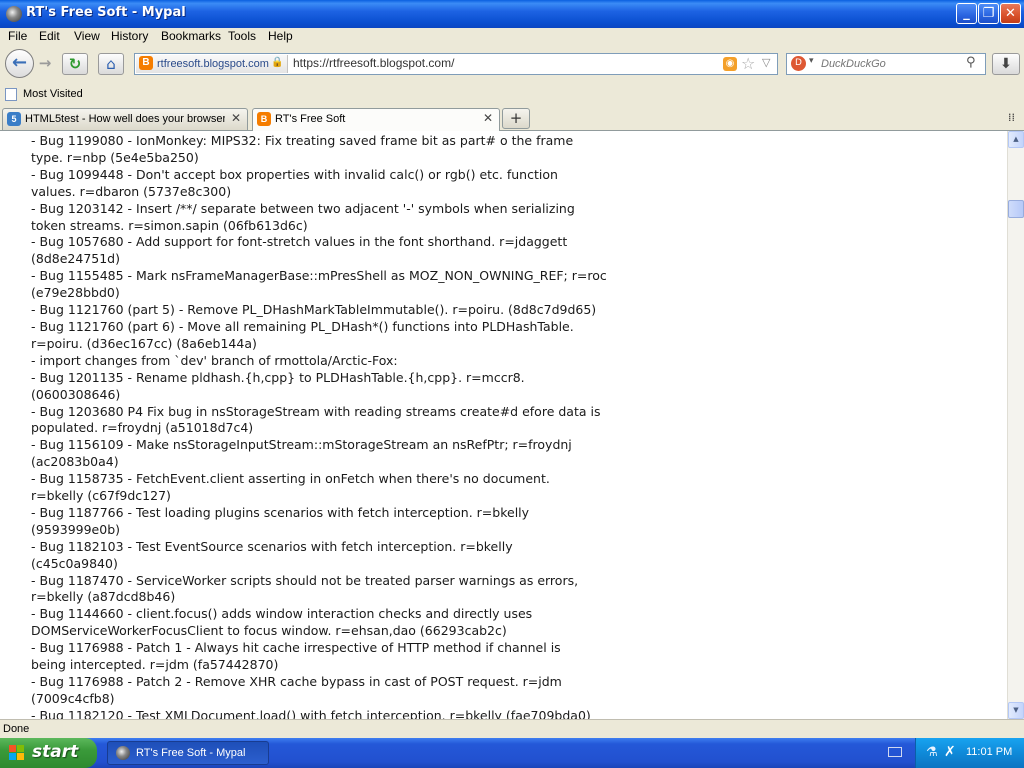 The width and height of the screenshot is (1024, 768). I want to click on changelog-line: (7009c4cfb8), so click(73, 698).